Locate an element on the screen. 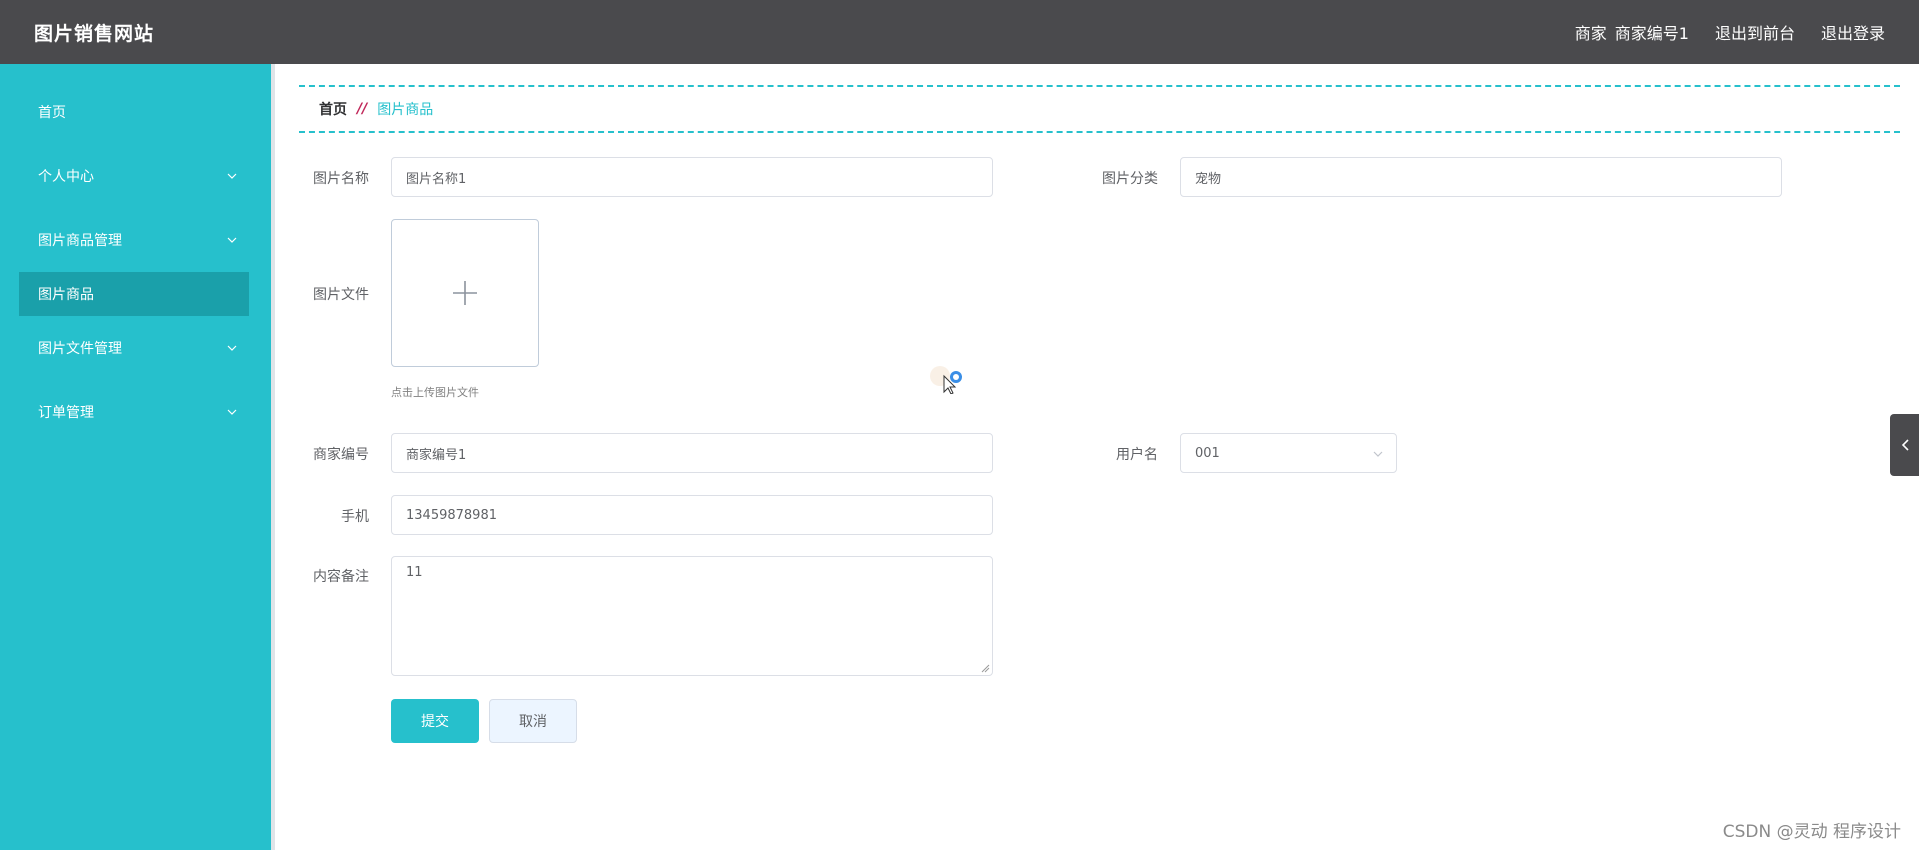 Image resolution: width=1919 pixels, height=850 pixels. phone-input: 13459878981 is located at coordinates (692, 515).